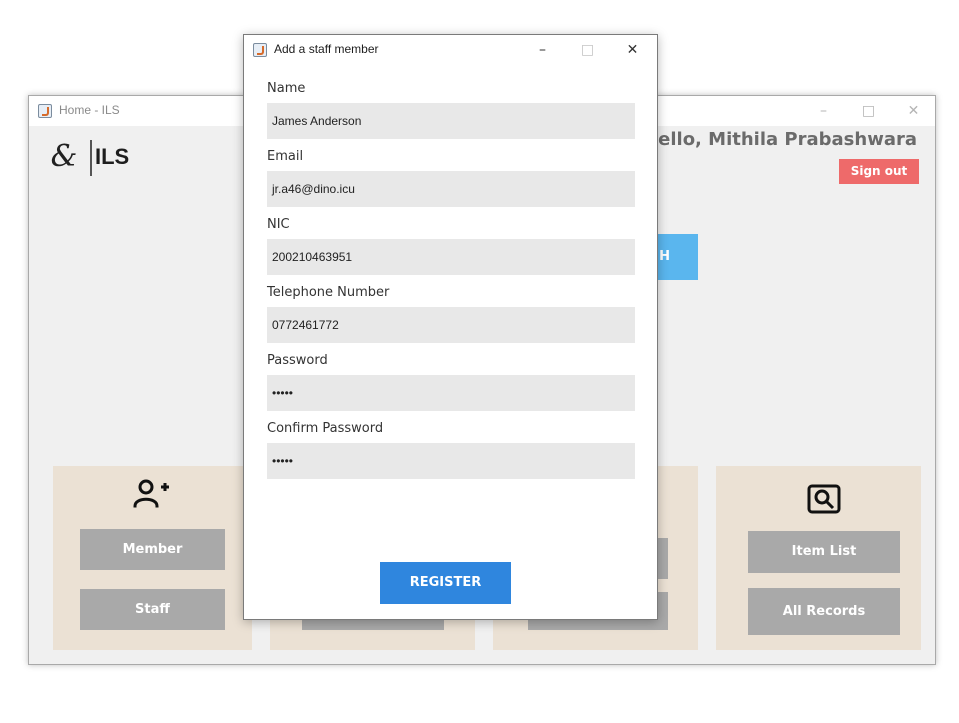 The height and width of the screenshot is (723, 959). I want to click on search-image-icon, so click(824, 501).